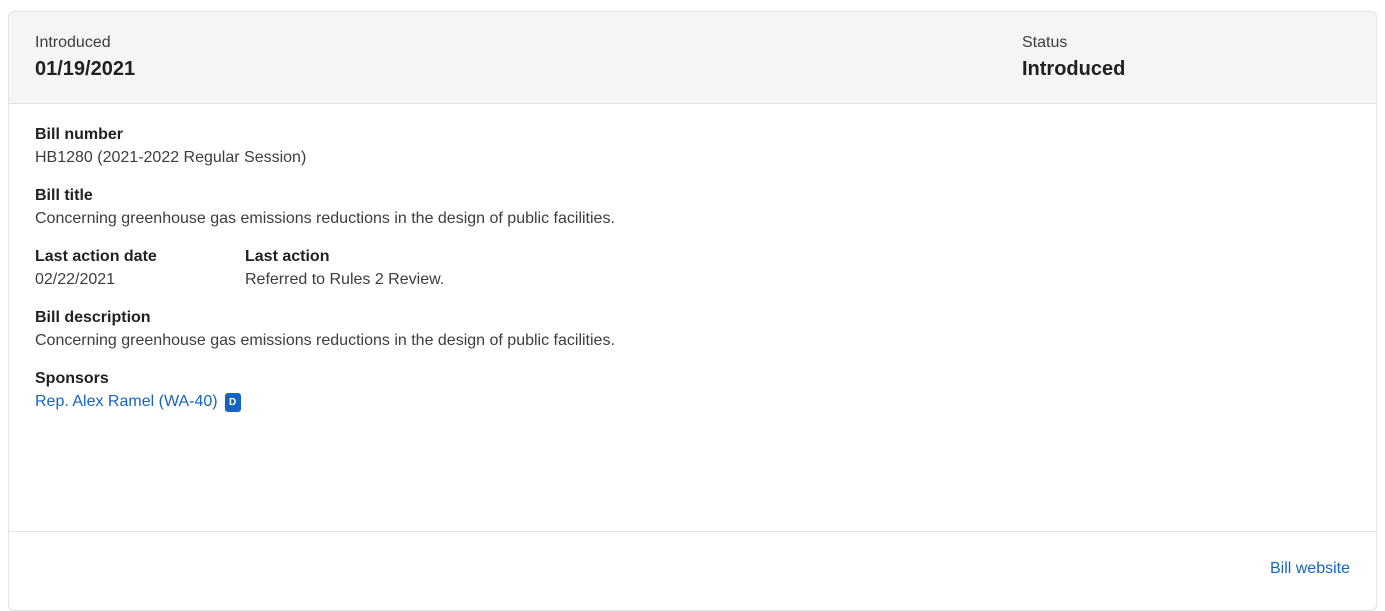 This screenshot has height=611, width=1385. I want to click on bill-website-link: Bill website, so click(1310, 569).